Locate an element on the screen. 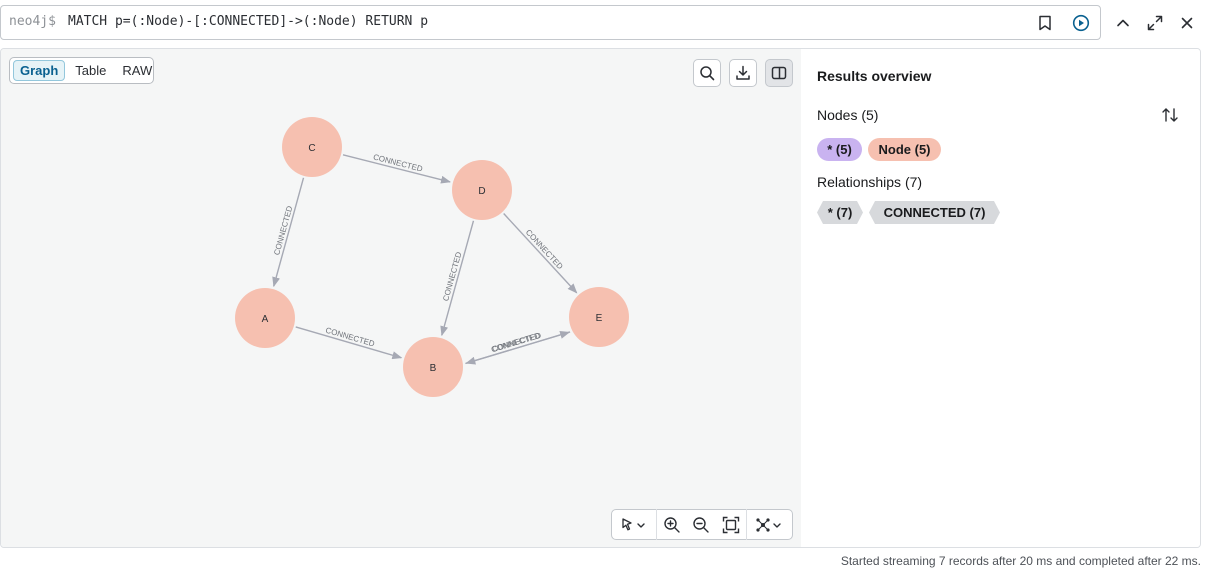  fit-icon is located at coordinates (731, 524).